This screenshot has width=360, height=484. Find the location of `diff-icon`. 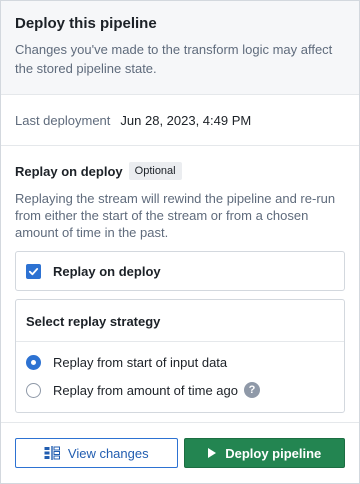

diff-icon is located at coordinates (52, 453).